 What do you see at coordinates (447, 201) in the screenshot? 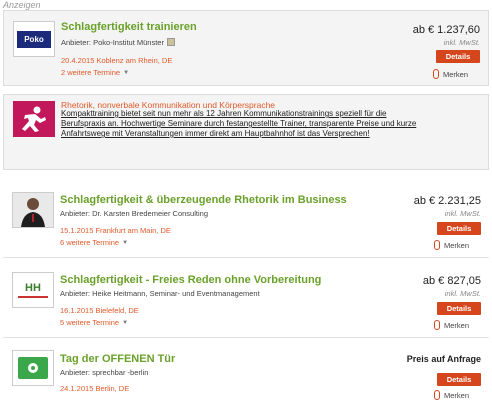
I see `listing-price: ab € 2.231,25` at bounding box center [447, 201].